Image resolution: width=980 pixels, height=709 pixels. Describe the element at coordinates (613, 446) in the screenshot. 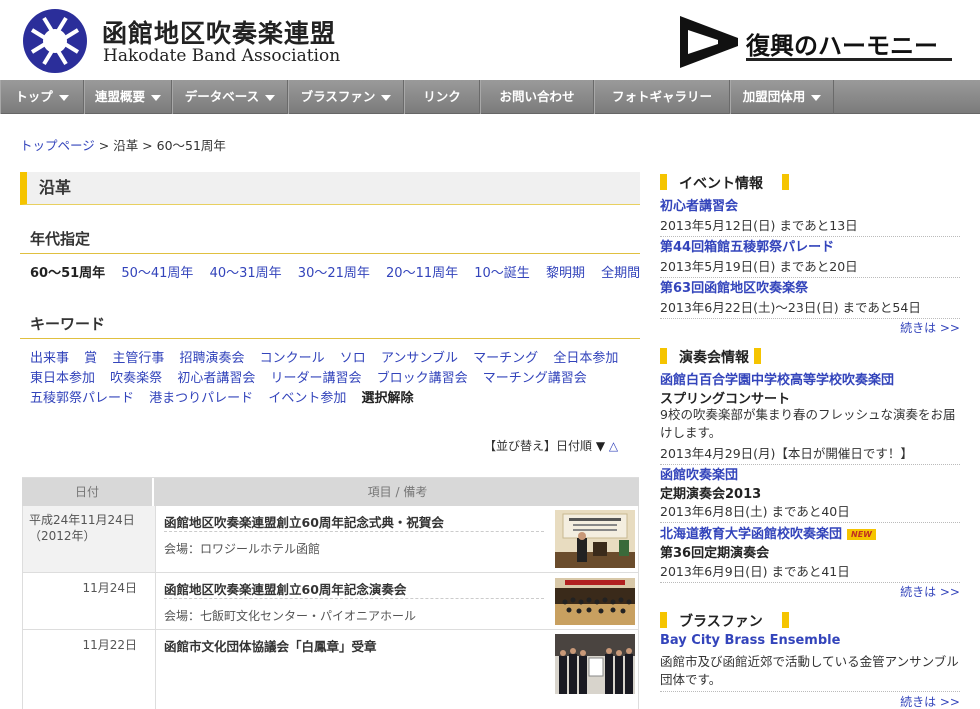

I see `sort-asc-icon: △` at that location.